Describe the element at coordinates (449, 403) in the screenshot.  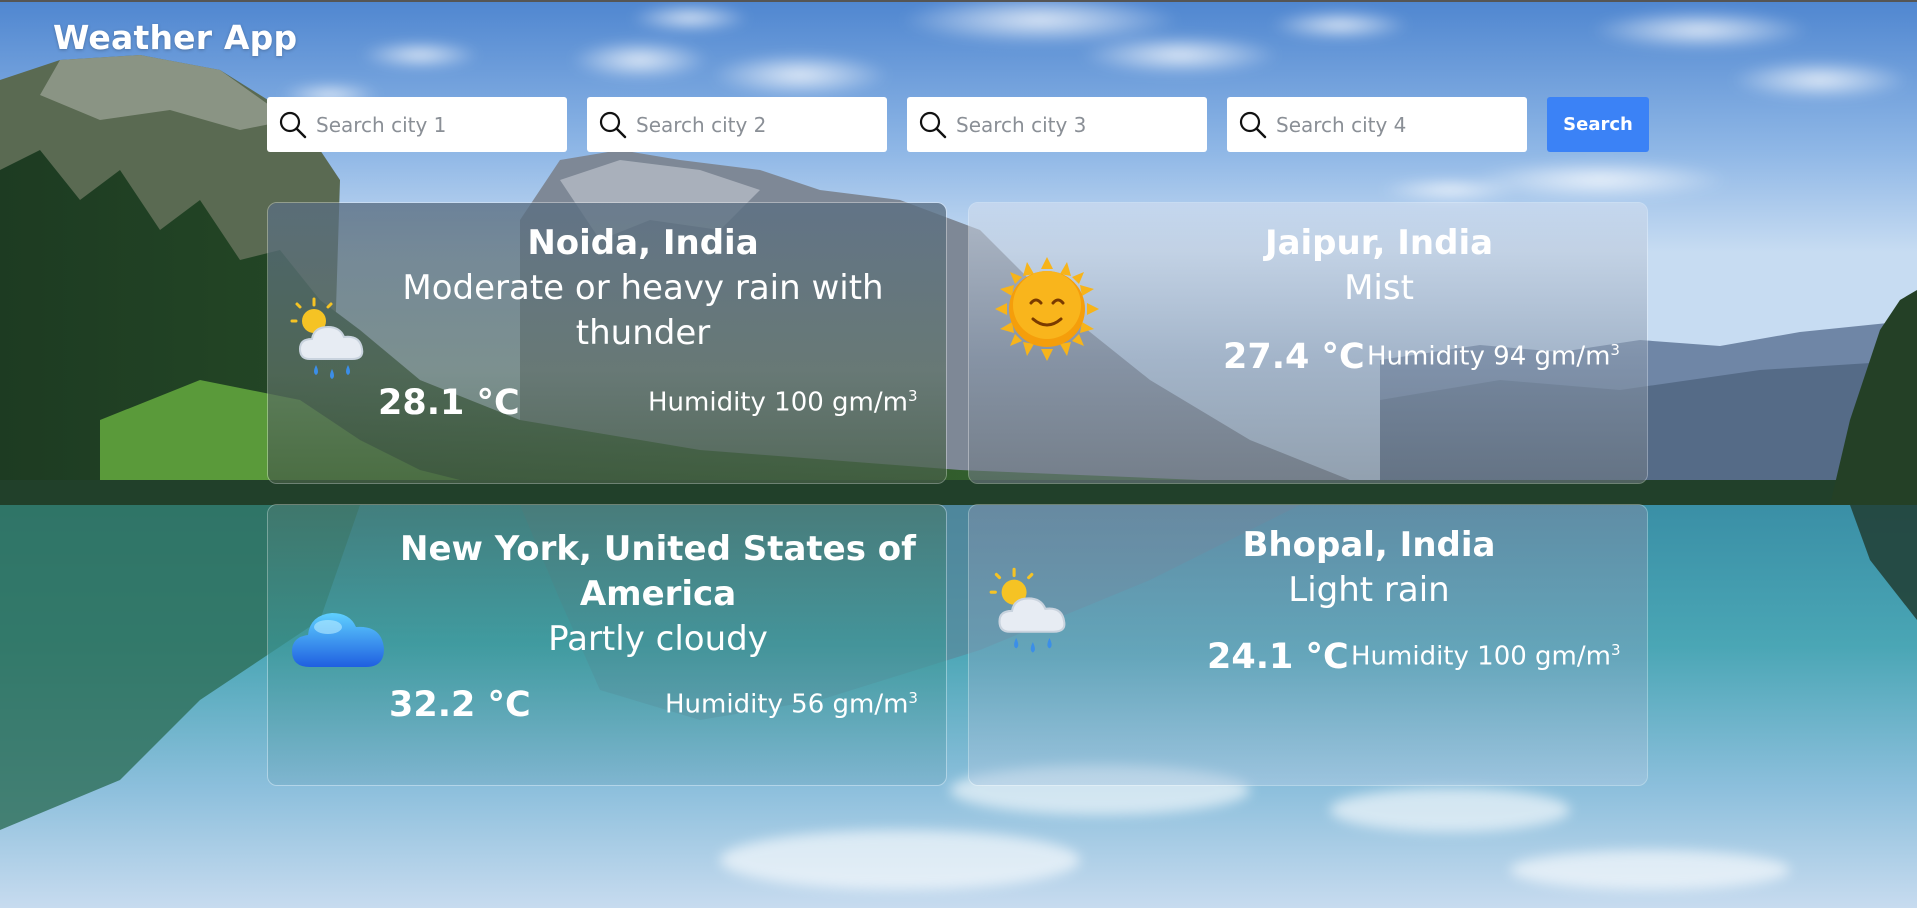
I see `card-temperature: 28.1 °C` at that location.